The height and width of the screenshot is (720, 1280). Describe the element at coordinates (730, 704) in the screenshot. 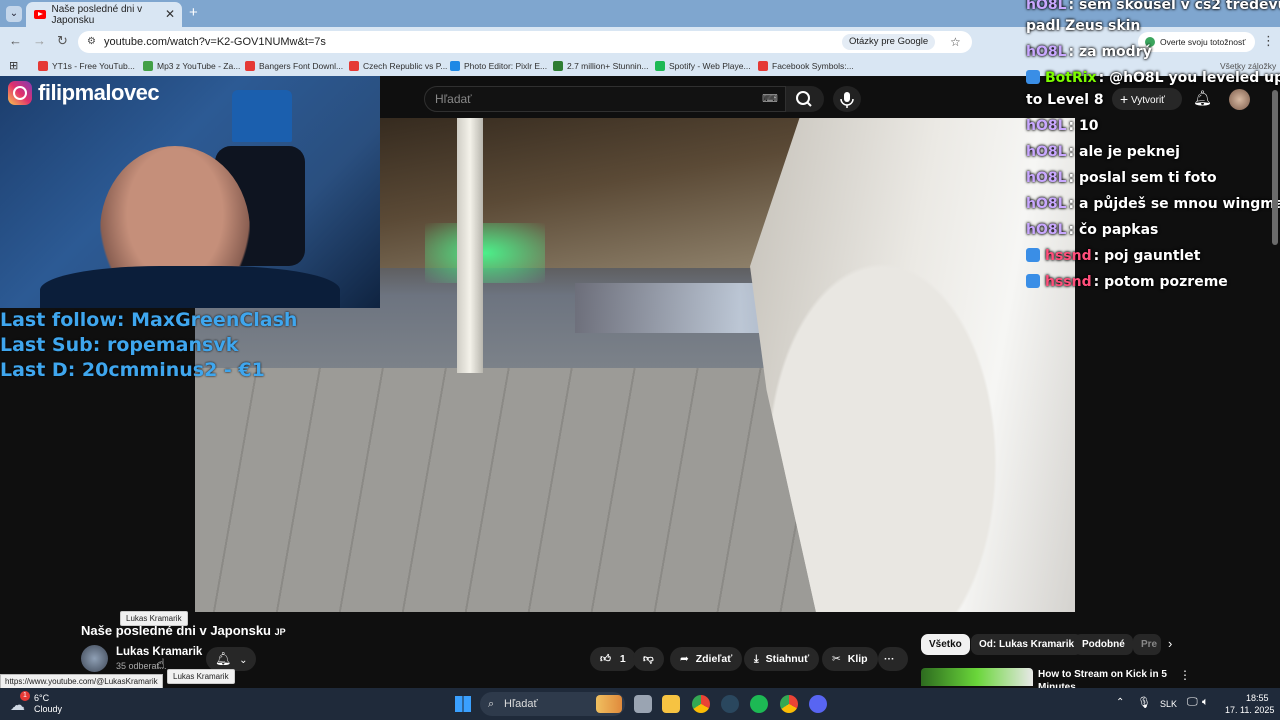

I see `steam-icon` at that location.